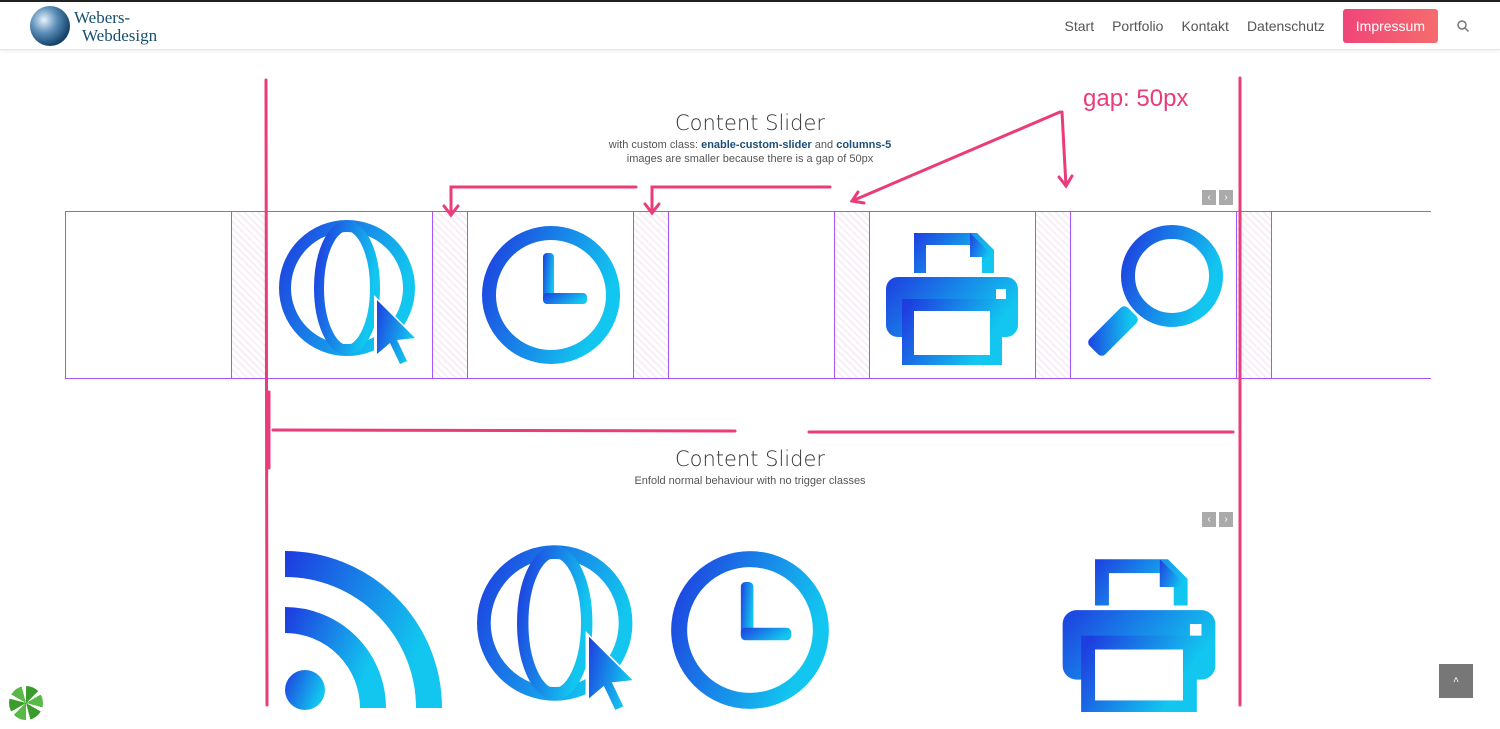 This screenshot has height=729, width=1500. I want to click on eco-badge-icon, so click(26, 703).